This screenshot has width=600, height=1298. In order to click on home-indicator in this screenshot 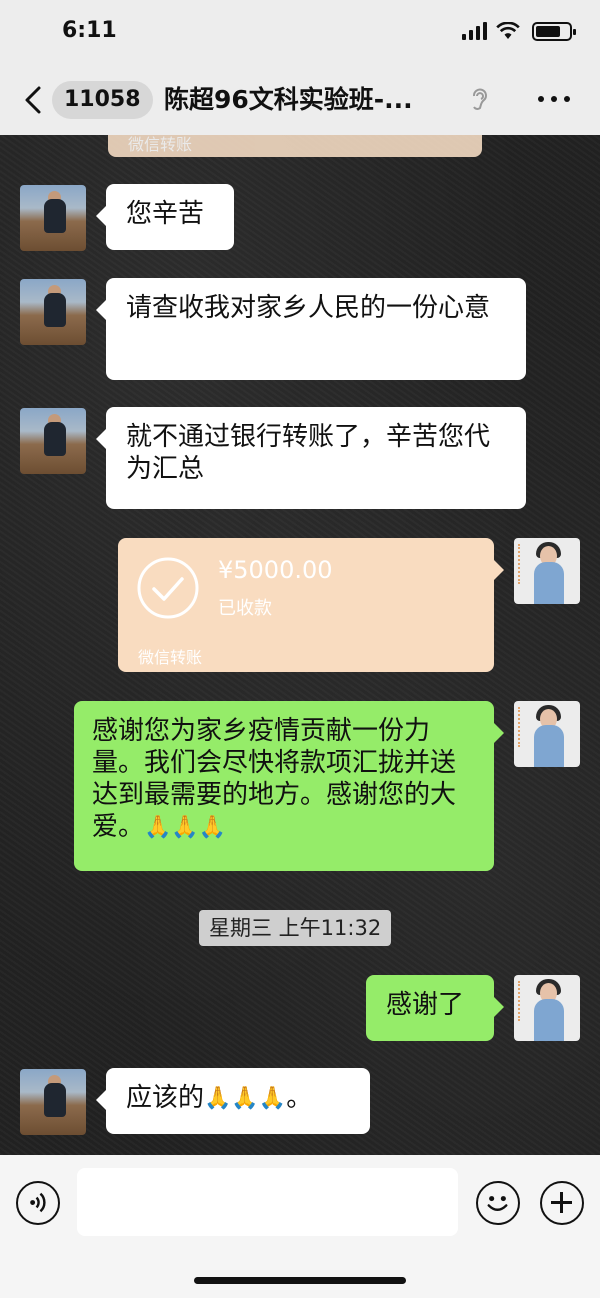, I will do `click(300, 1280)`.